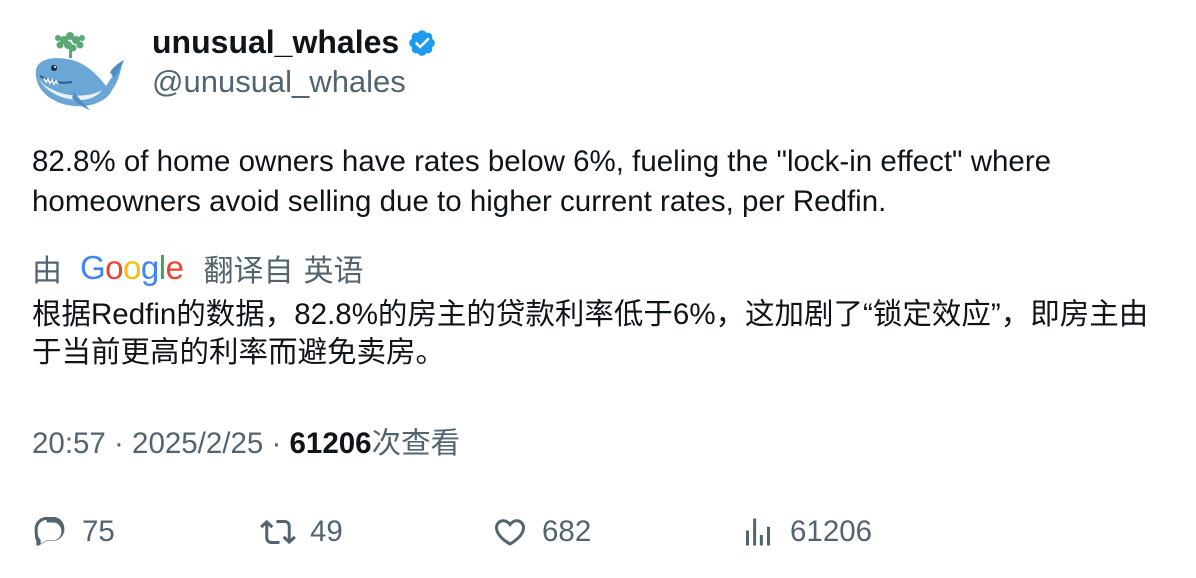 The height and width of the screenshot is (578, 1196). I want to click on translation-from-label: 翻译自, so click(248, 271).